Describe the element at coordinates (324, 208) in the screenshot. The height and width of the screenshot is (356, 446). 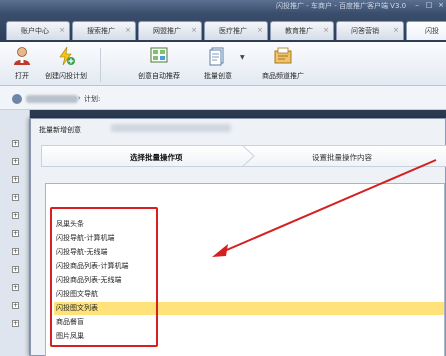
I see `annotation-arrow-icon` at that location.